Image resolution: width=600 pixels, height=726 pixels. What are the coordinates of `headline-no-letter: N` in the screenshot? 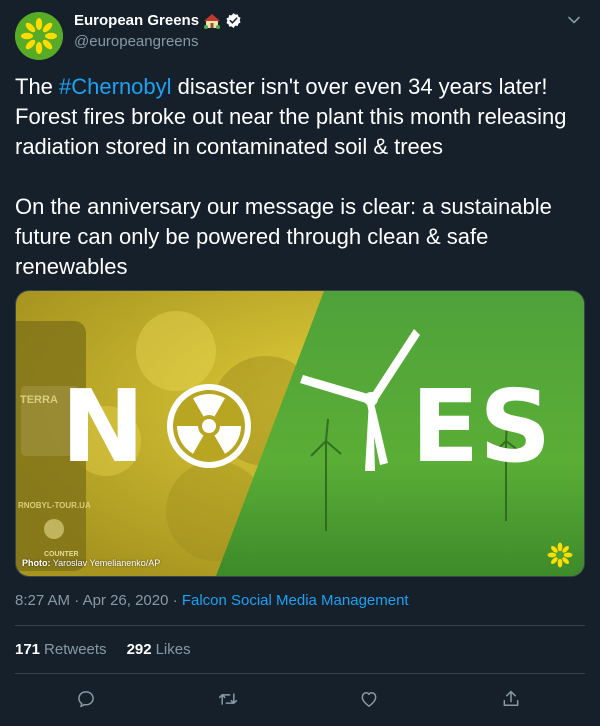 It's located at (103, 426).